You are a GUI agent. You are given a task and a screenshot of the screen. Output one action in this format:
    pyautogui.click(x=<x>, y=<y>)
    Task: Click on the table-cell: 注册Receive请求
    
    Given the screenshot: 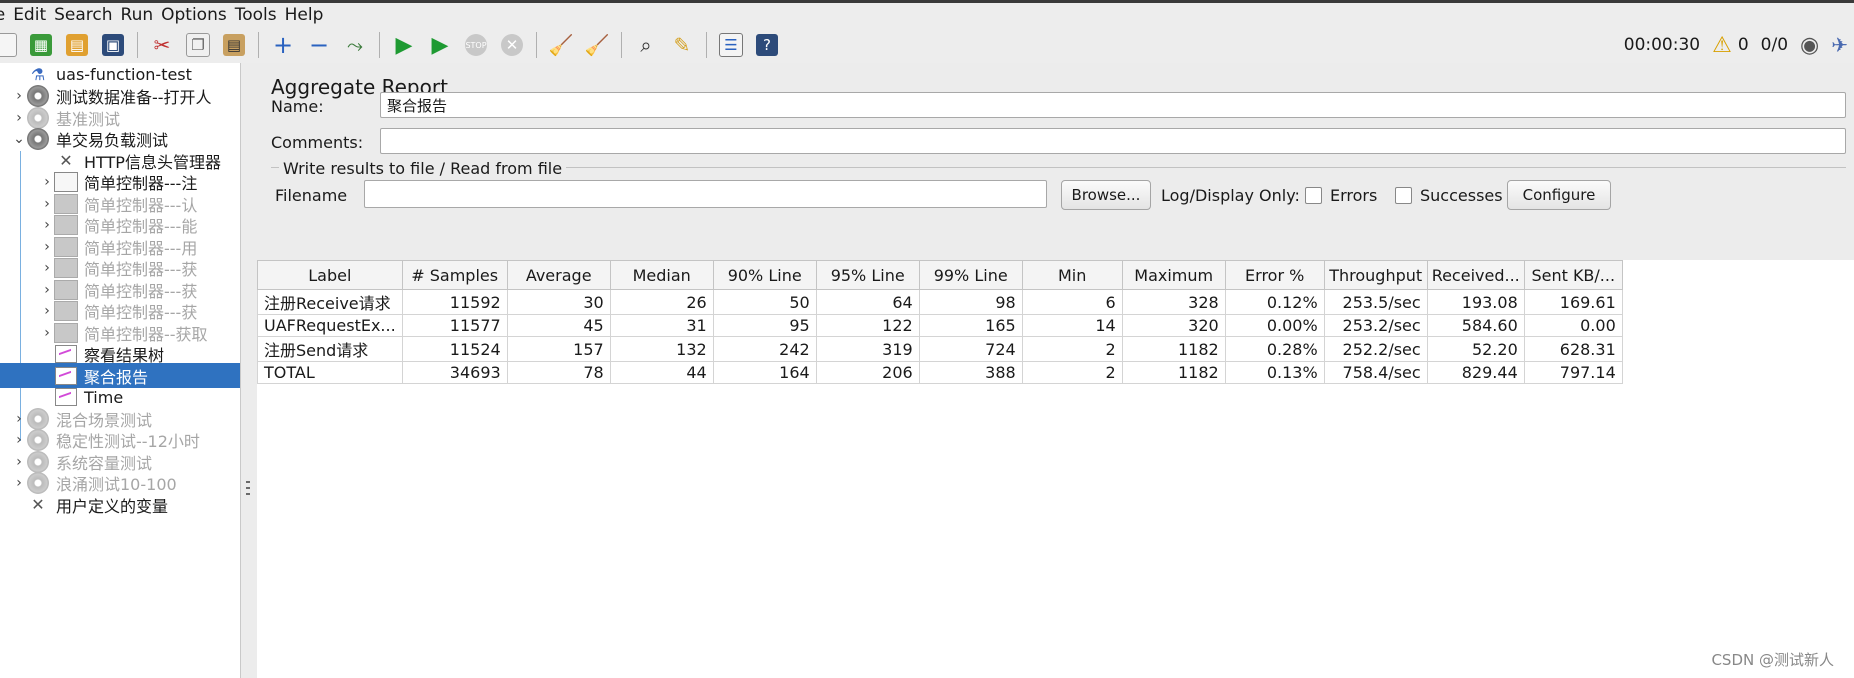 What is the action you would take?
    pyautogui.click(x=330, y=302)
    